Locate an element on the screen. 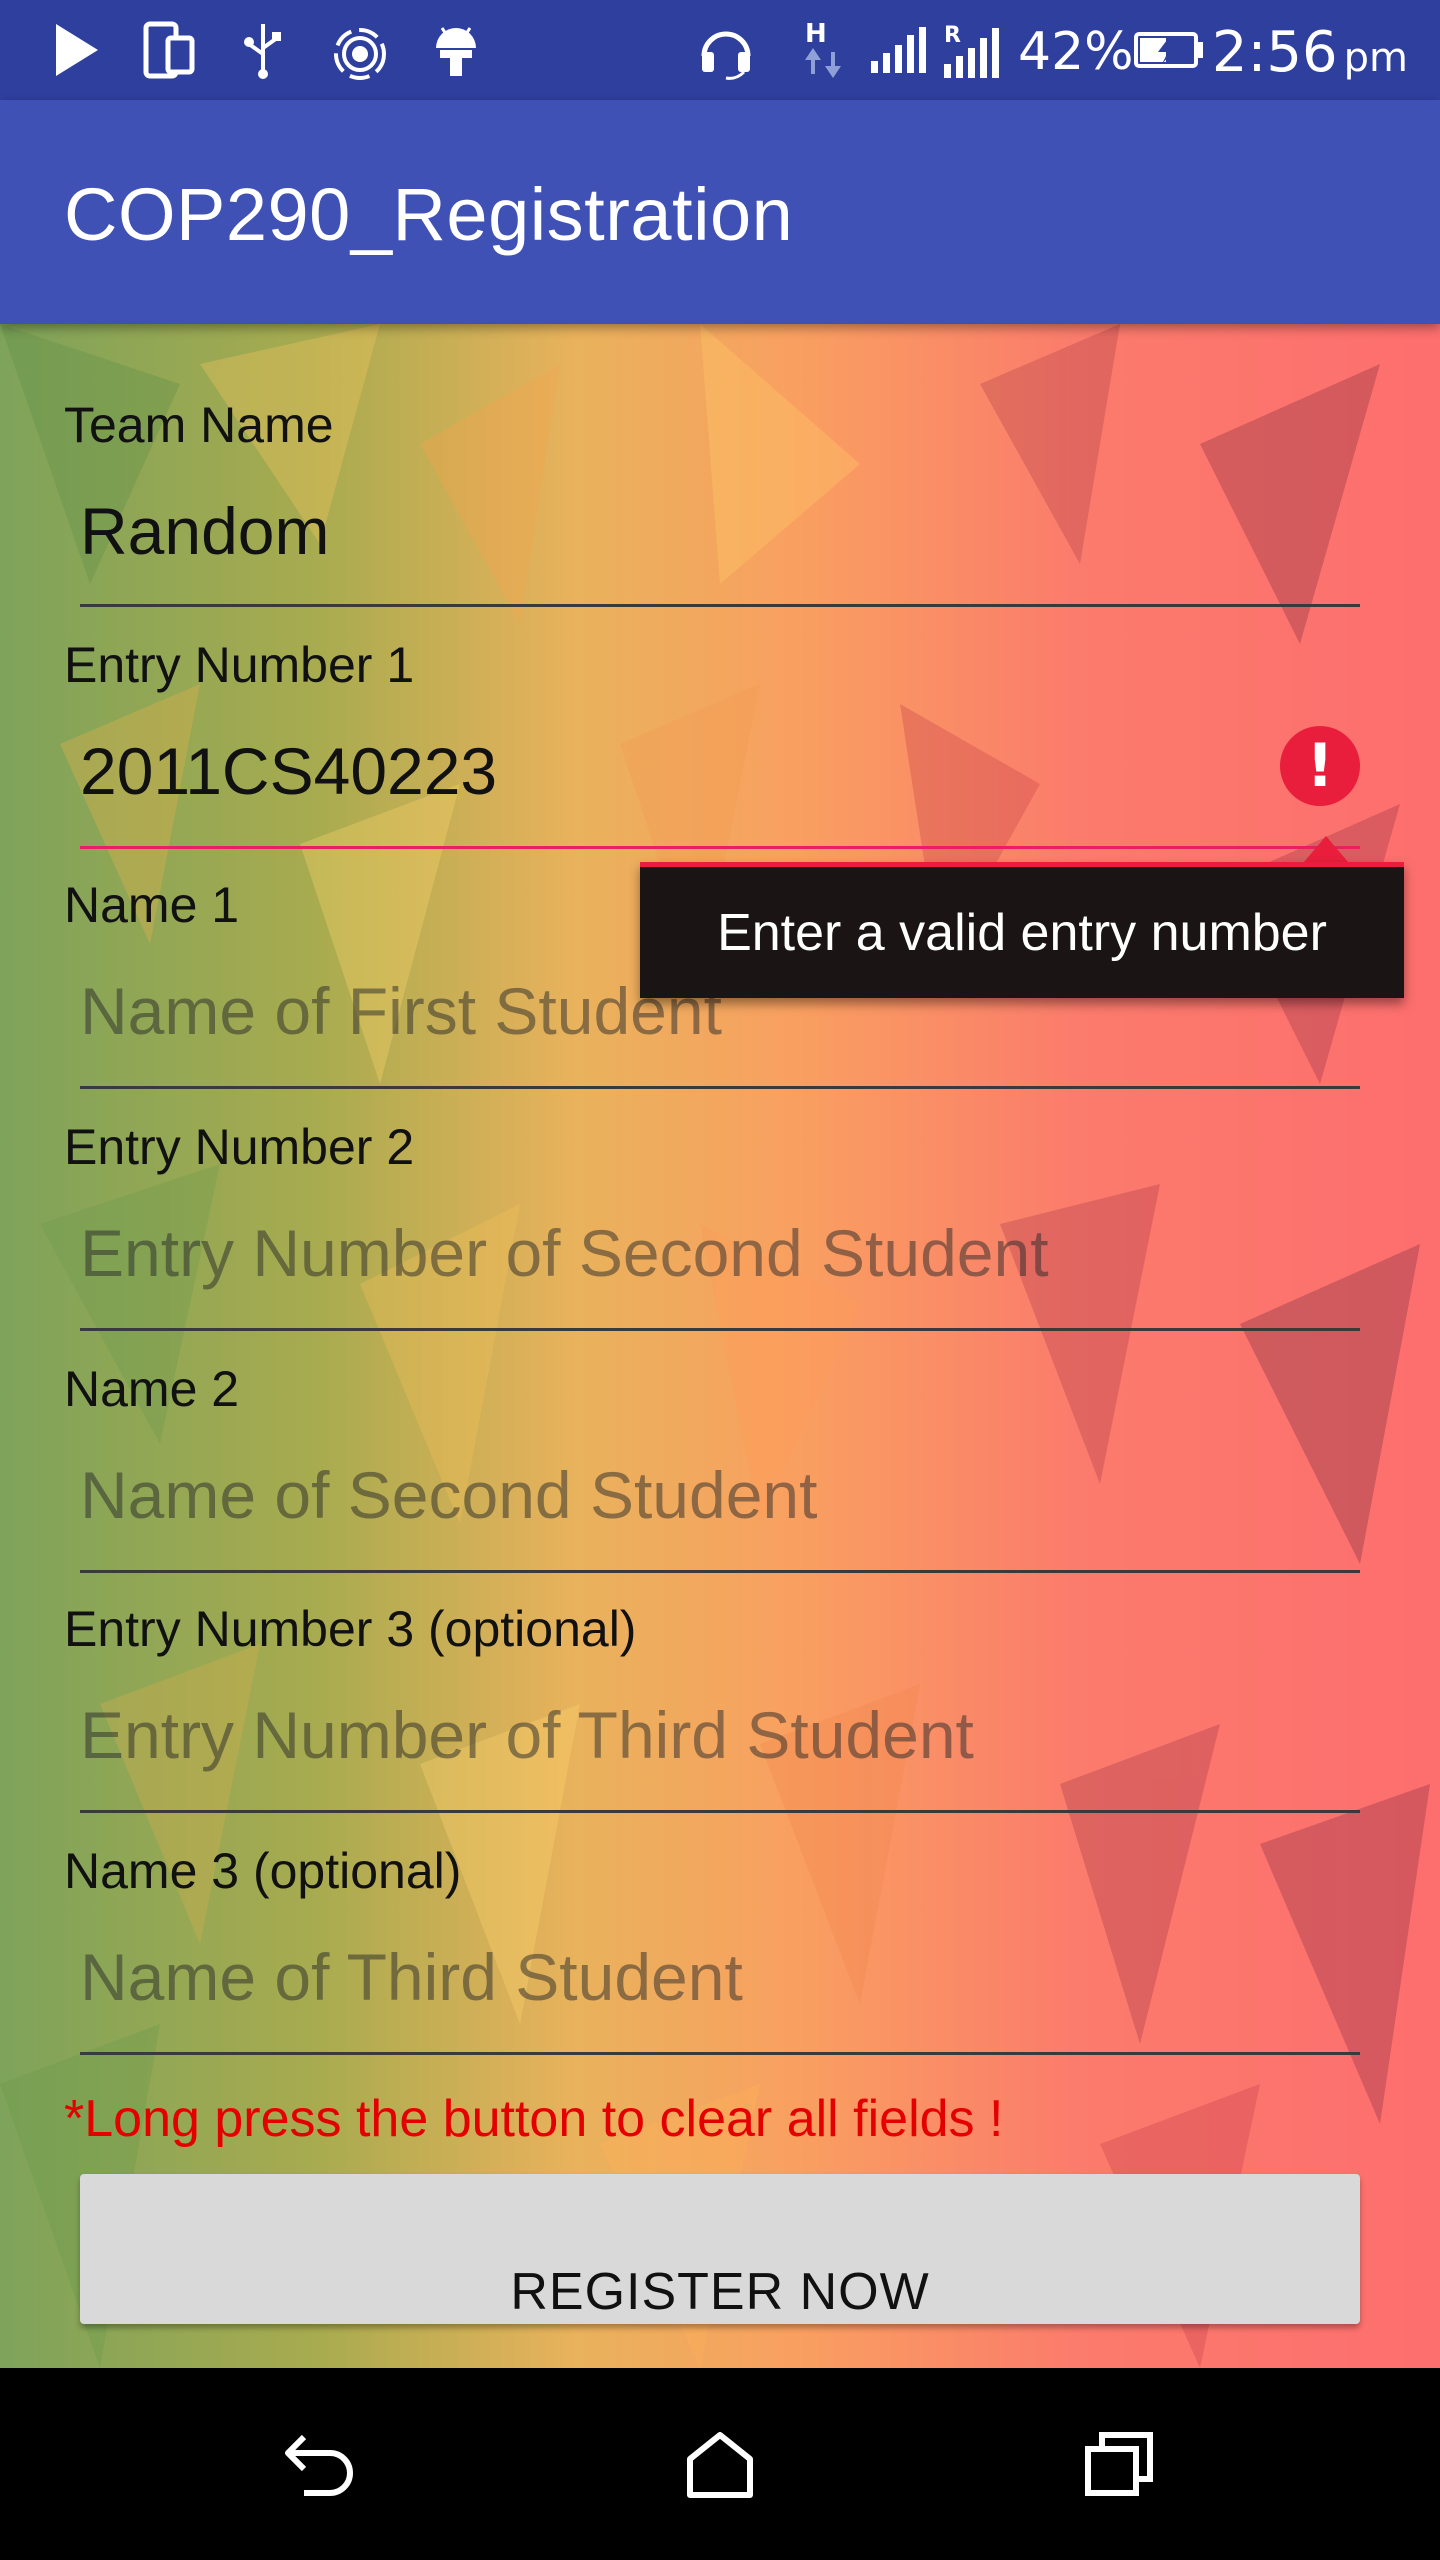  clock-ampm: pm is located at coordinates (1375, 58).